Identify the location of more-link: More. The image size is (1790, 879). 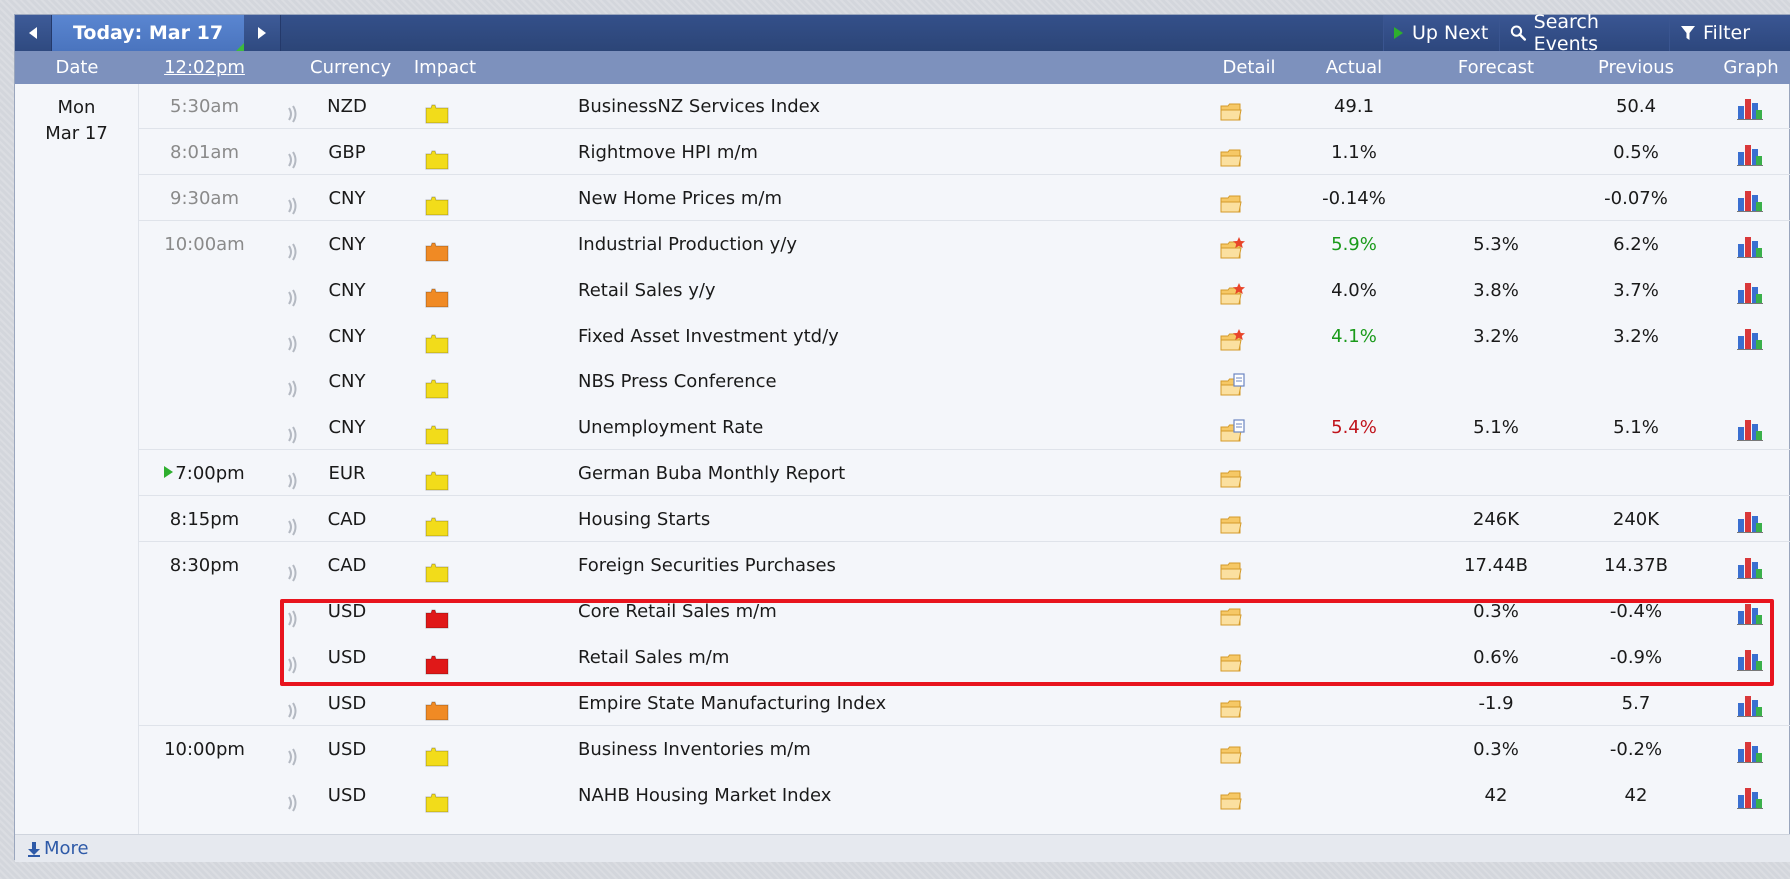
(58, 848).